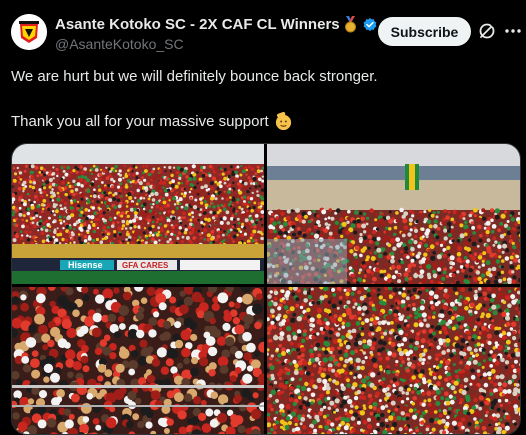 This screenshot has height=435, width=526. I want to click on banner-sponsor-text: Hisense, so click(85, 265).